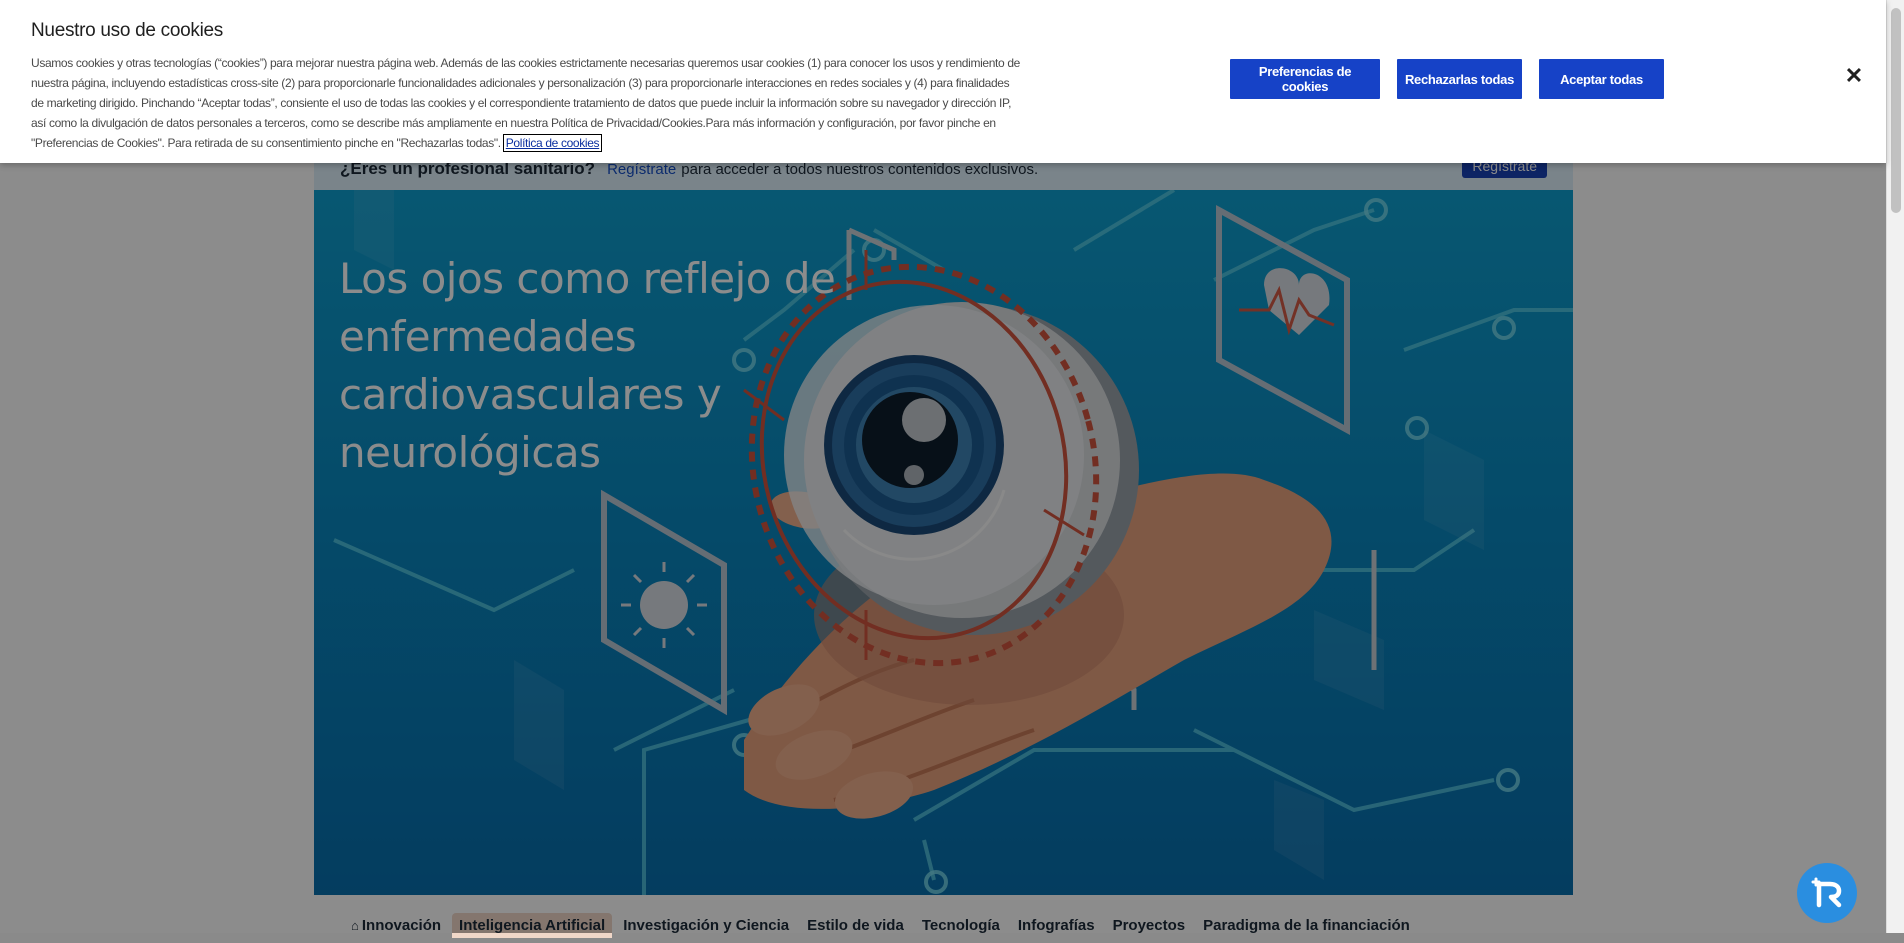 The width and height of the screenshot is (1904, 943). What do you see at coordinates (1601, 79) in the screenshot?
I see `accept-all-button: Aceptar todas` at bounding box center [1601, 79].